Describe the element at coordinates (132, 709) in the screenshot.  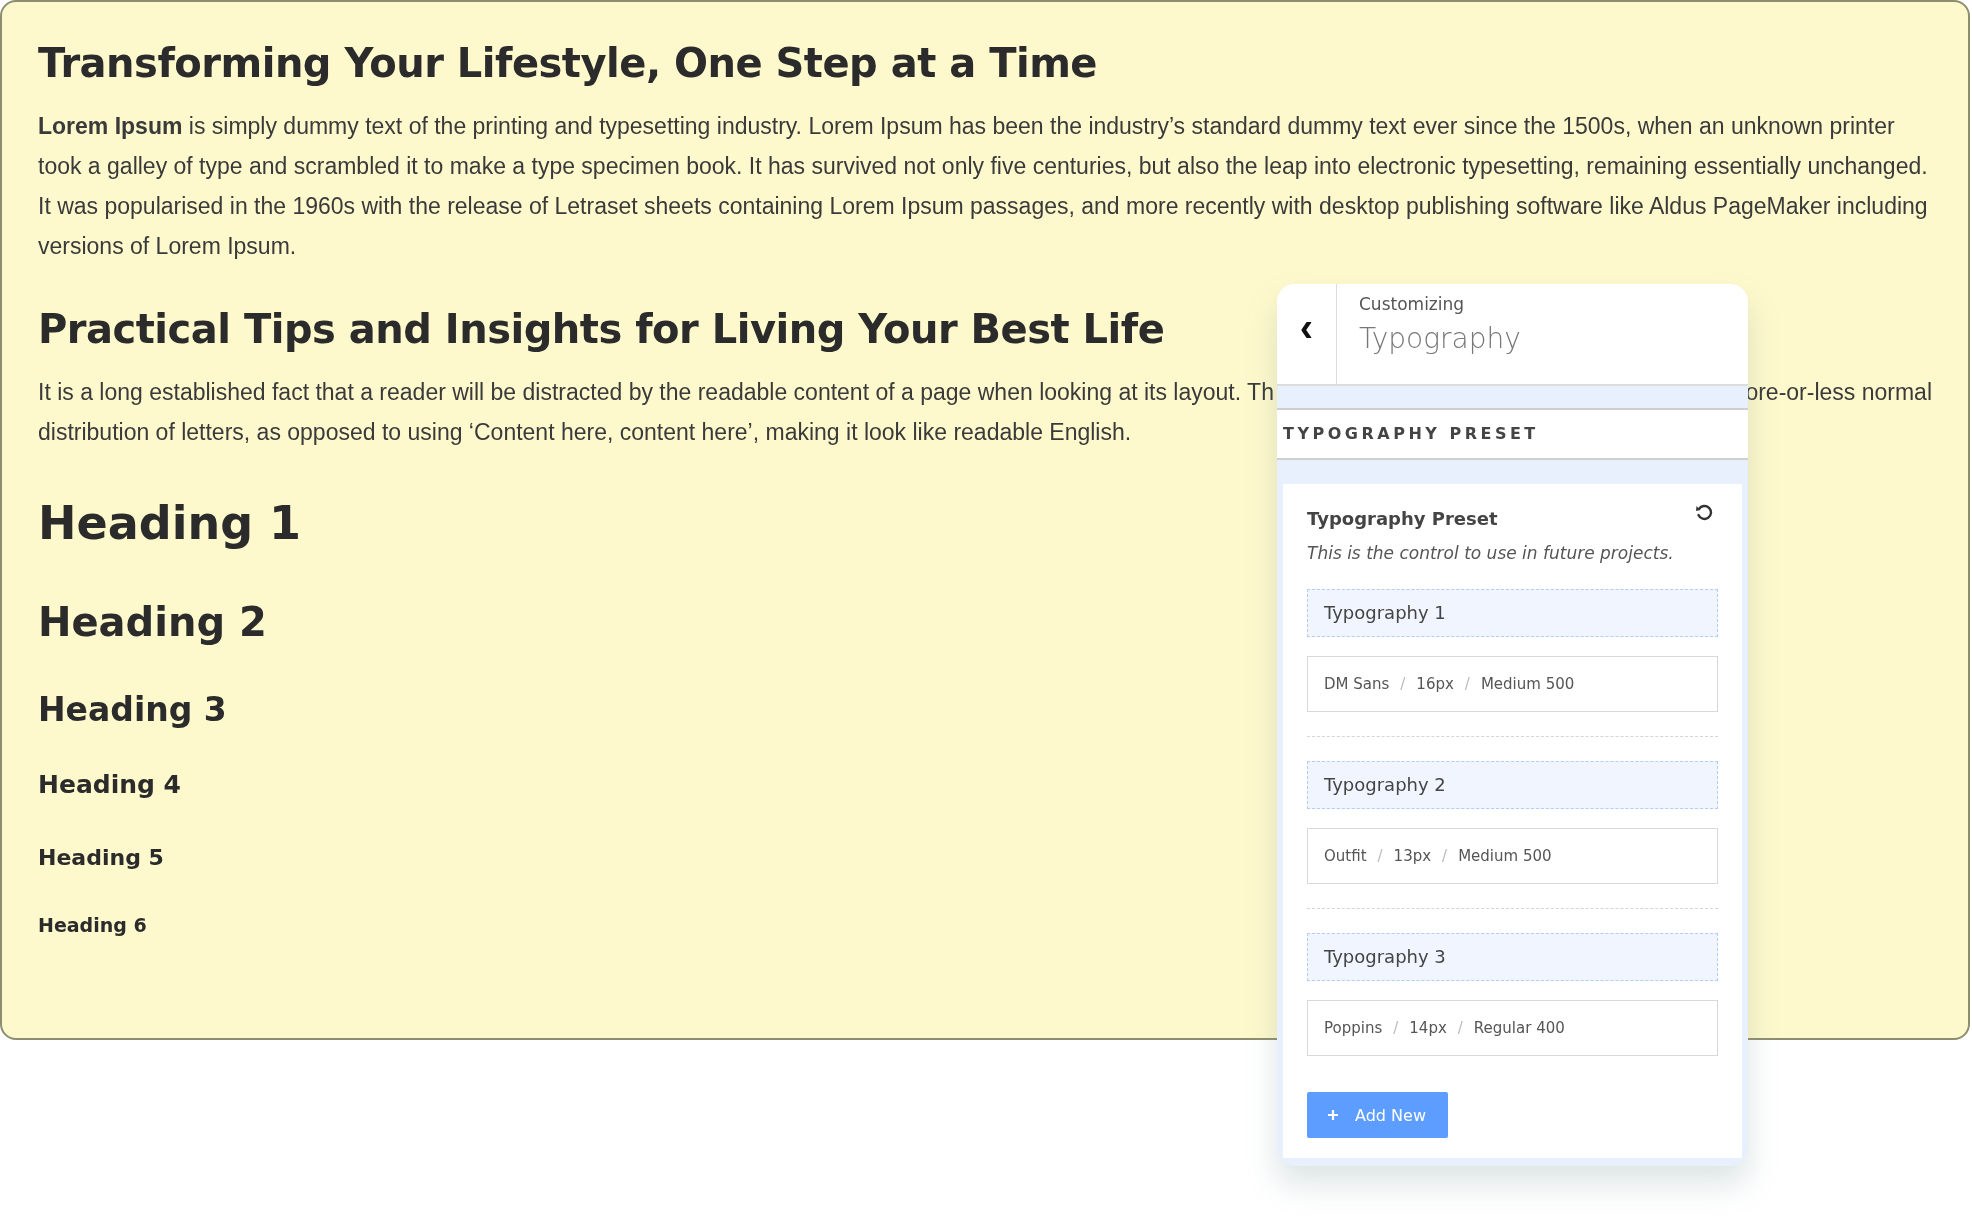
I see `heading-sample: Heading 3` at that location.